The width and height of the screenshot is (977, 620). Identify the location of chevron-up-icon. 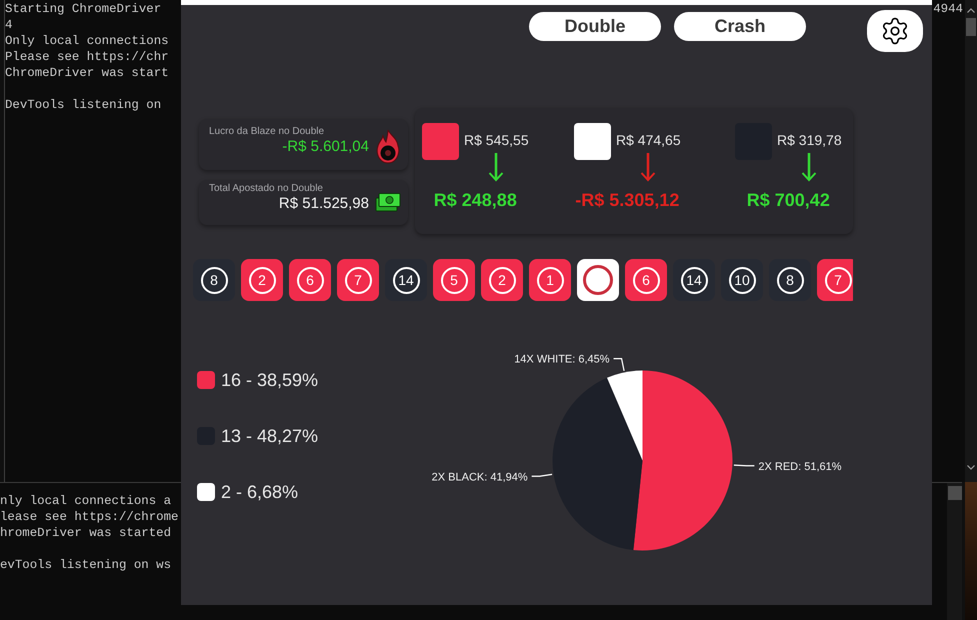
(971, 10).